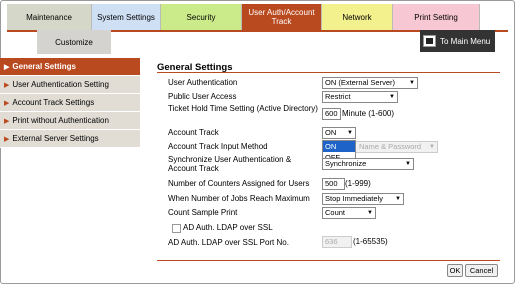 Image resolution: width=517 pixels, height=286 pixels. What do you see at coordinates (44, 66) in the screenshot?
I see `sidebar-item-label: General Settings` at bounding box center [44, 66].